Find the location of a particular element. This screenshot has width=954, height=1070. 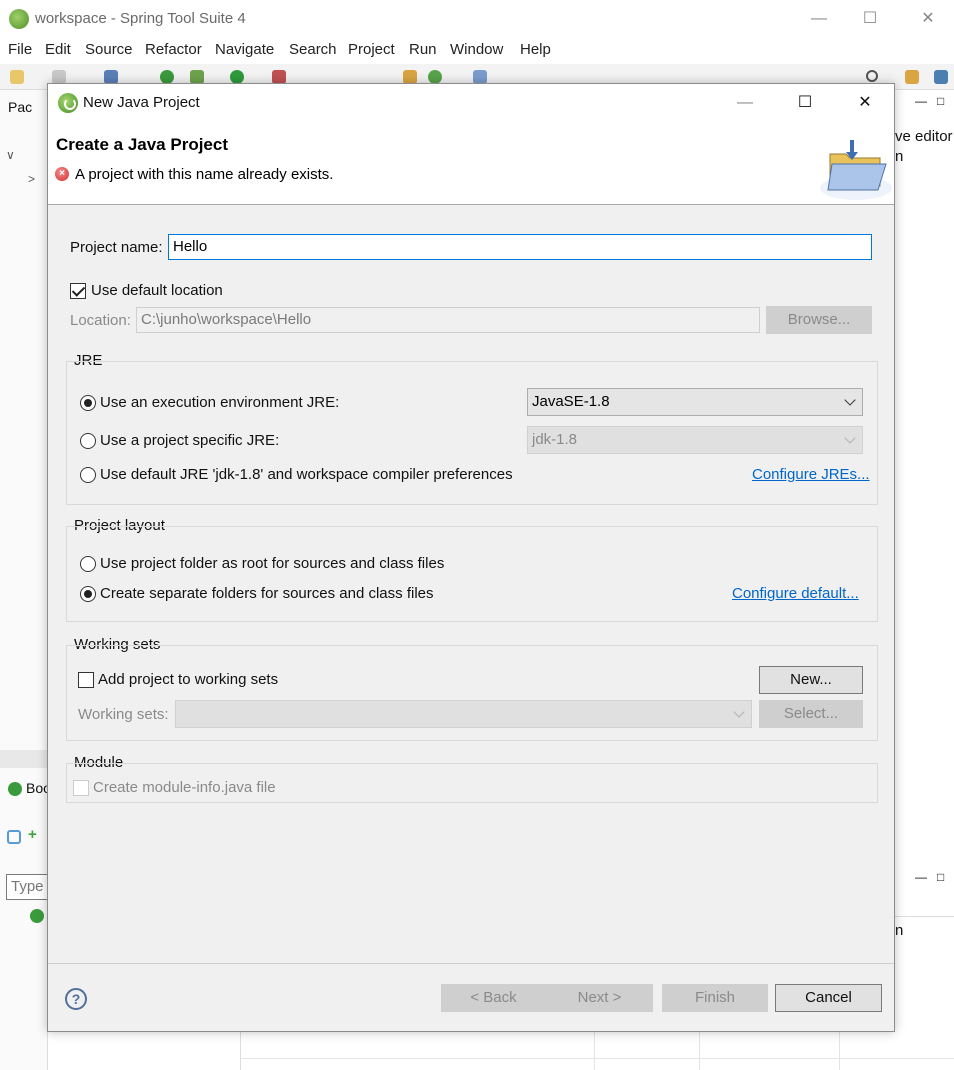

project-specific-jre-radio is located at coordinates (88, 441).